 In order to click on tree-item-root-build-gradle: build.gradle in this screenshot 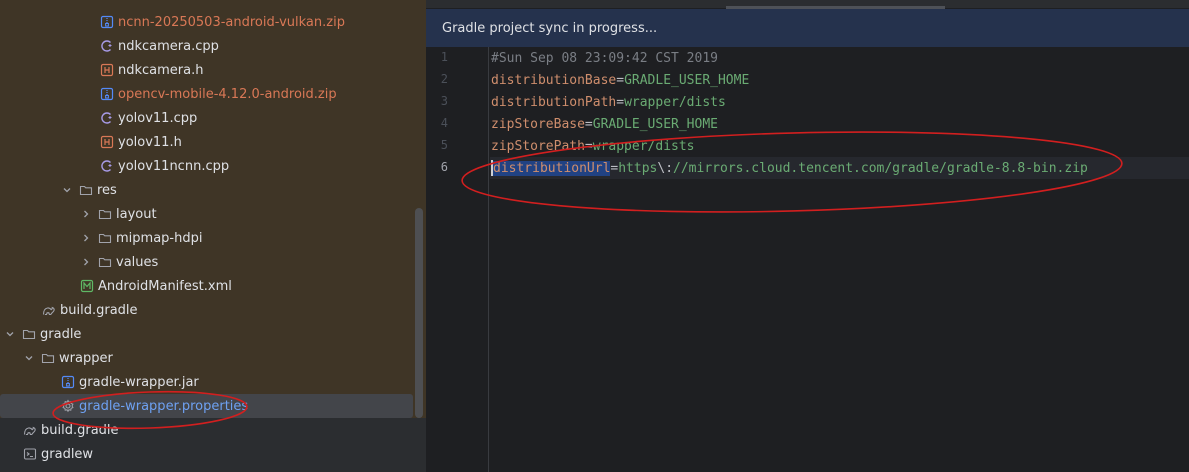, I will do `click(206, 430)`.